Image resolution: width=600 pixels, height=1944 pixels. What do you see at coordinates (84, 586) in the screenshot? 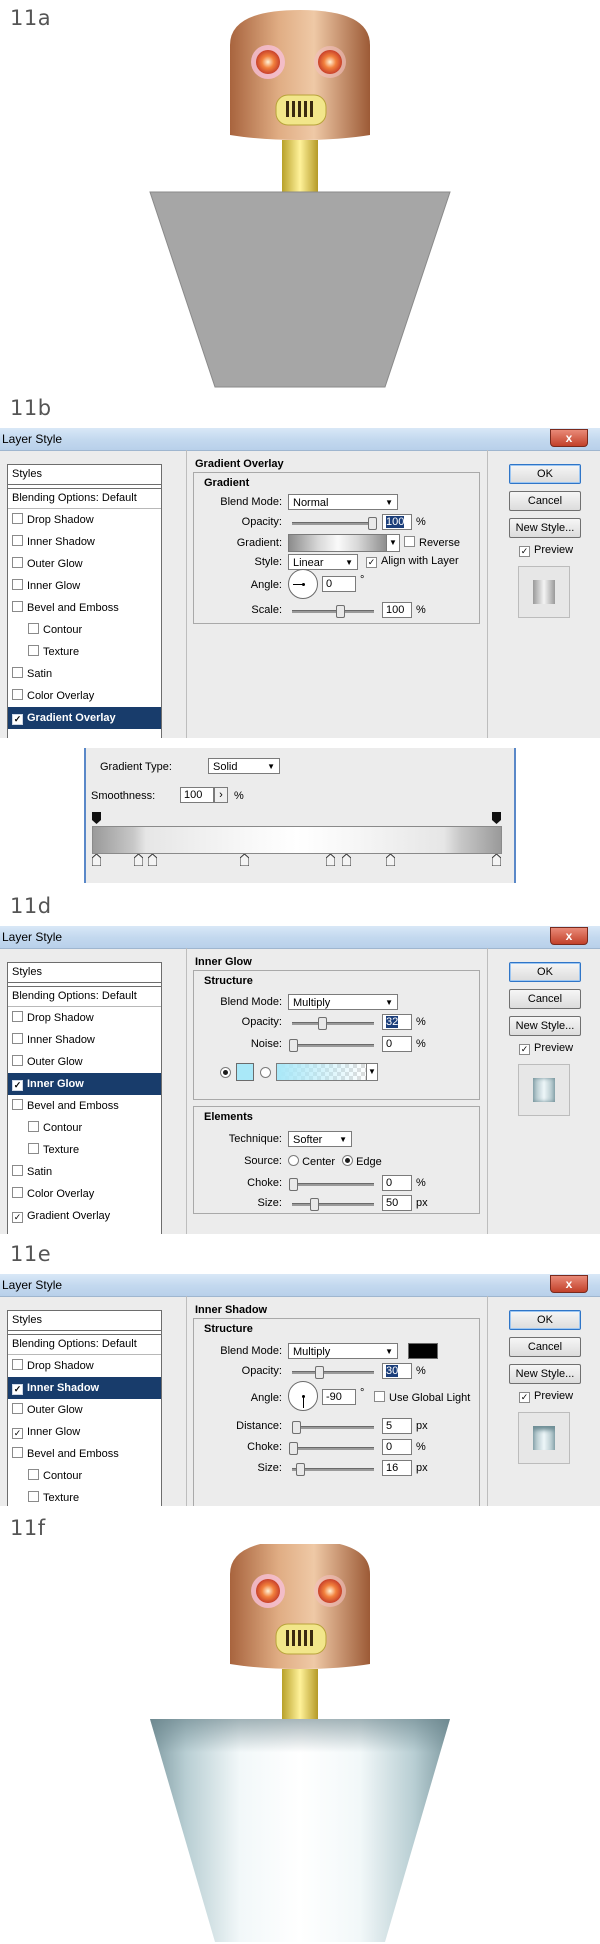
I see `style-item-inner-glow: Inner Glow` at bounding box center [84, 586].